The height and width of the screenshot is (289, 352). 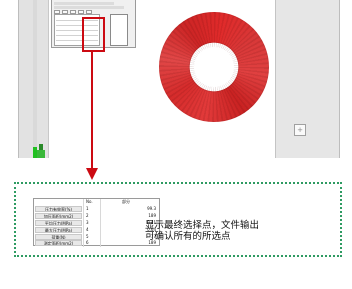 I want to click on row-label: 测定面积(mm2), so click(x=58, y=243).